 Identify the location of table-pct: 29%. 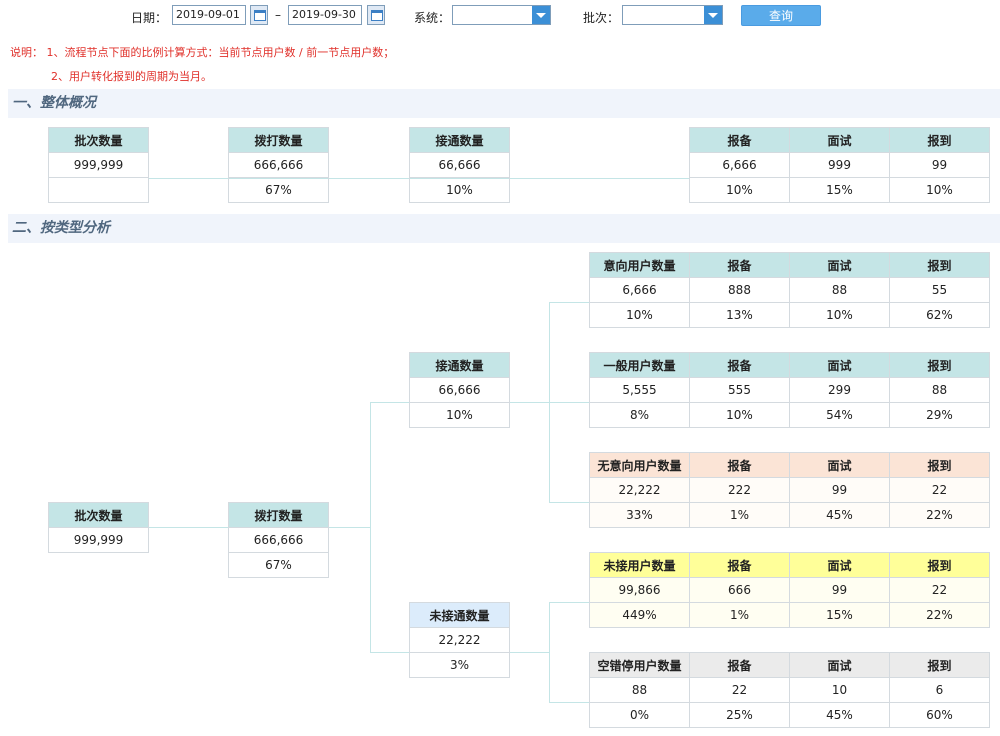
(939, 415).